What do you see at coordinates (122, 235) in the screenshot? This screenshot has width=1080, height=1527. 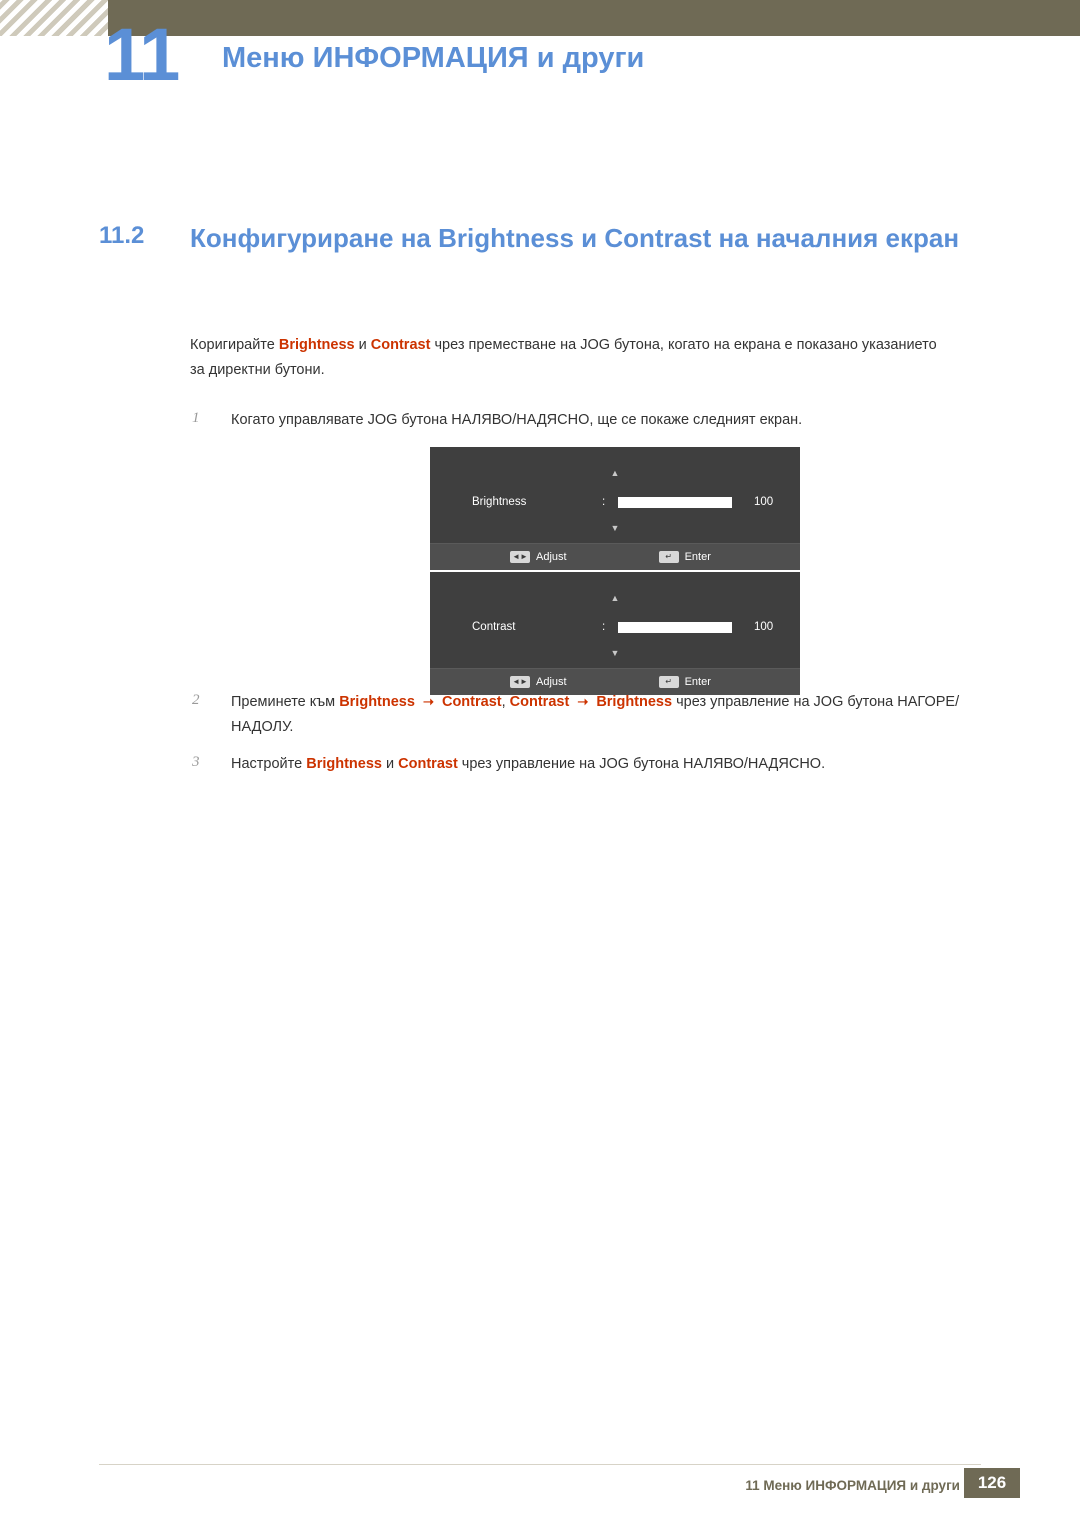 I see `section-number: 11.2` at bounding box center [122, 235].